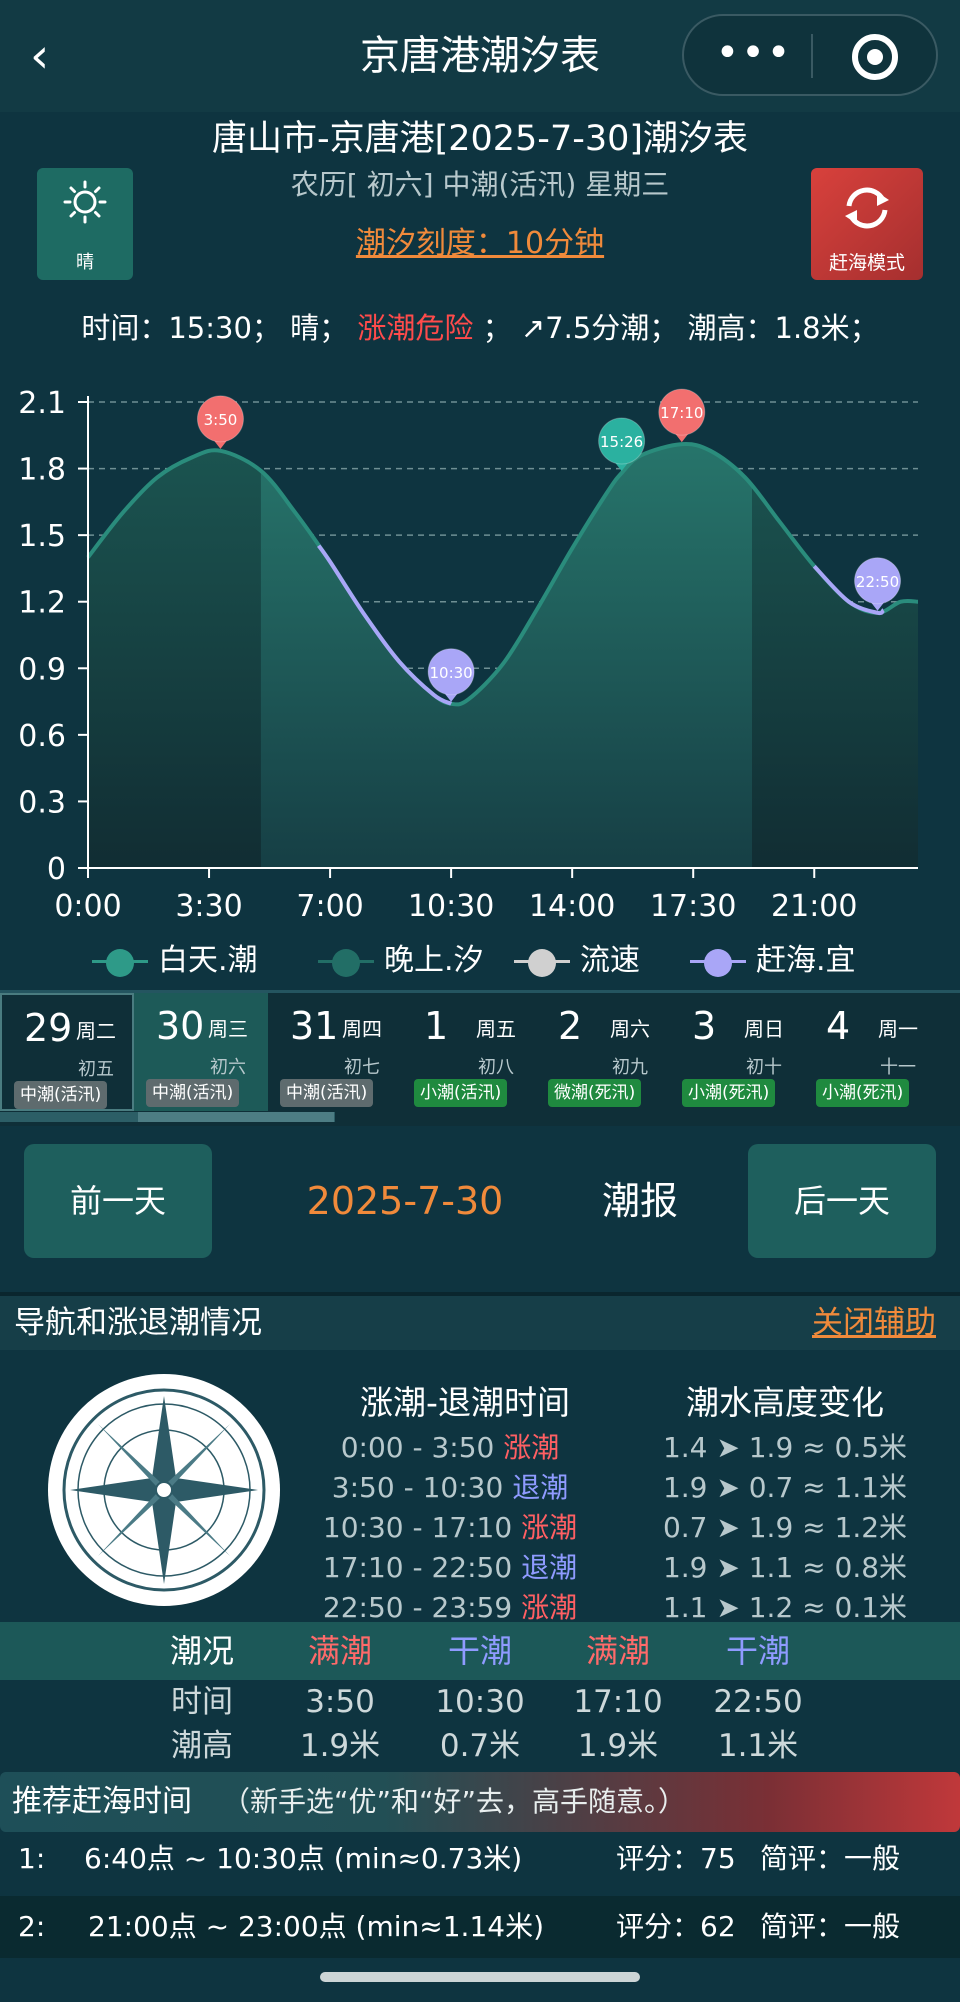 This screenshot has width=960, height=2002. What do you see at coordinates (693, 906) in the screenshot?
I see `x-tick-label: 17:30` at bounding box center [693, 906].